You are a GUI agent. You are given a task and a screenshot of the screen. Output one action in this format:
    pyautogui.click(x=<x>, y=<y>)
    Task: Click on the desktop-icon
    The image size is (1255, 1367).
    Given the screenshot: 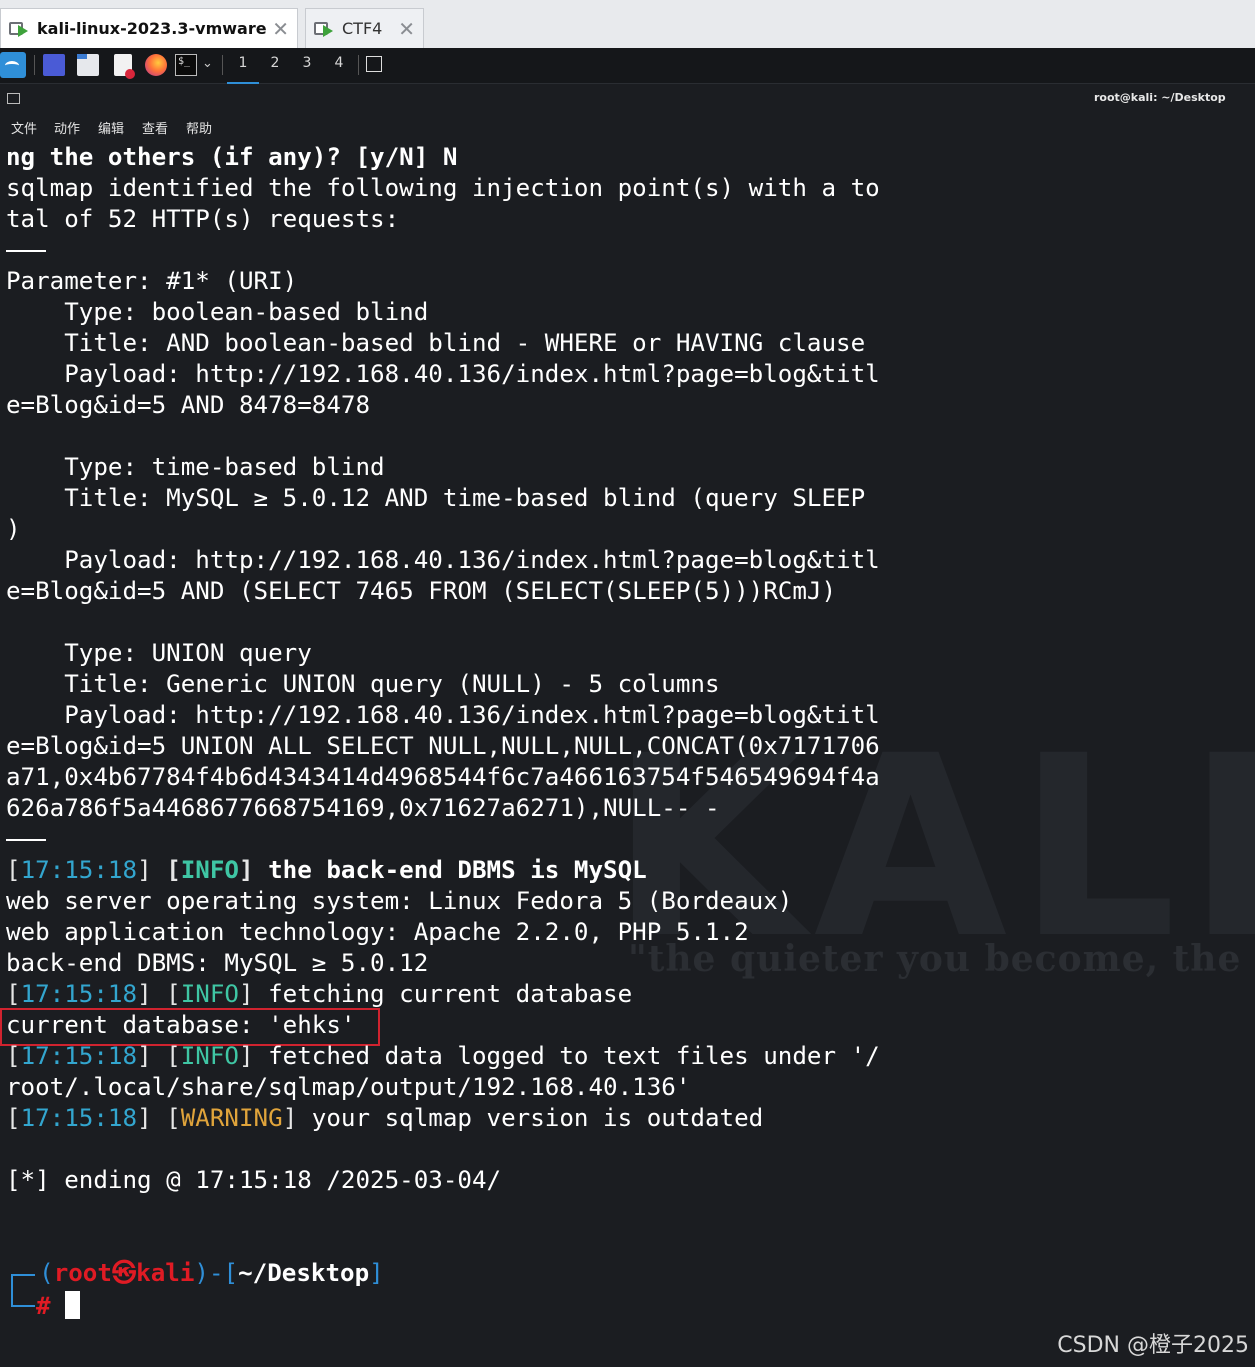 What is the action you would take?
    pyautogui.click(x=54, y=65)
    